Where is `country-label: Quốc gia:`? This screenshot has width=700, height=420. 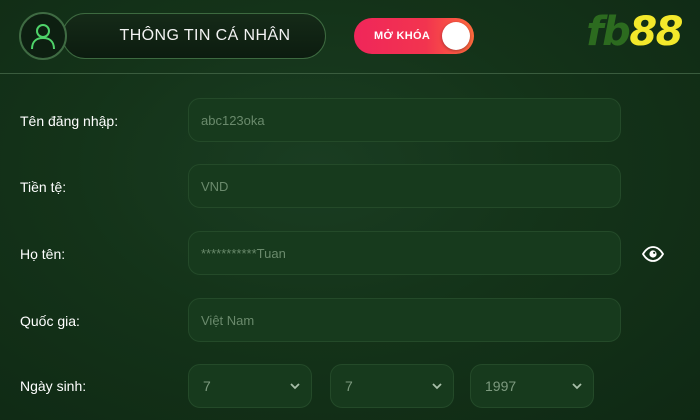
country-label: Quốc gia: is located at coordinates (50, 321).